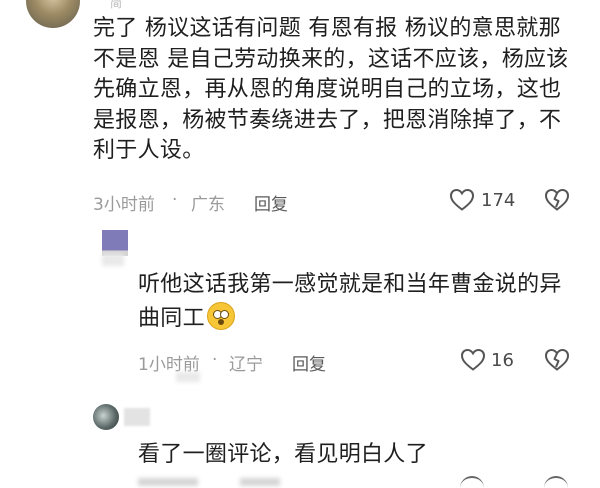  What do you see at coordinates (283, 454) in the screenshot?
I see `comment-text: 看了一圈评论，看见明白人了` at bounding box center [283, 454].